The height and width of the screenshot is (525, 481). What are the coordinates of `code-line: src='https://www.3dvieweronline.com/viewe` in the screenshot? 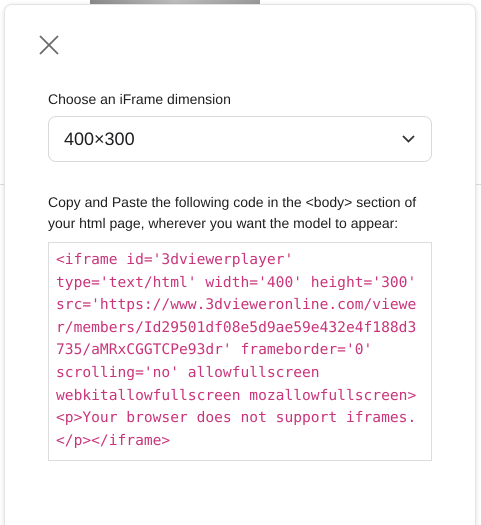 It's located at (237, 305).